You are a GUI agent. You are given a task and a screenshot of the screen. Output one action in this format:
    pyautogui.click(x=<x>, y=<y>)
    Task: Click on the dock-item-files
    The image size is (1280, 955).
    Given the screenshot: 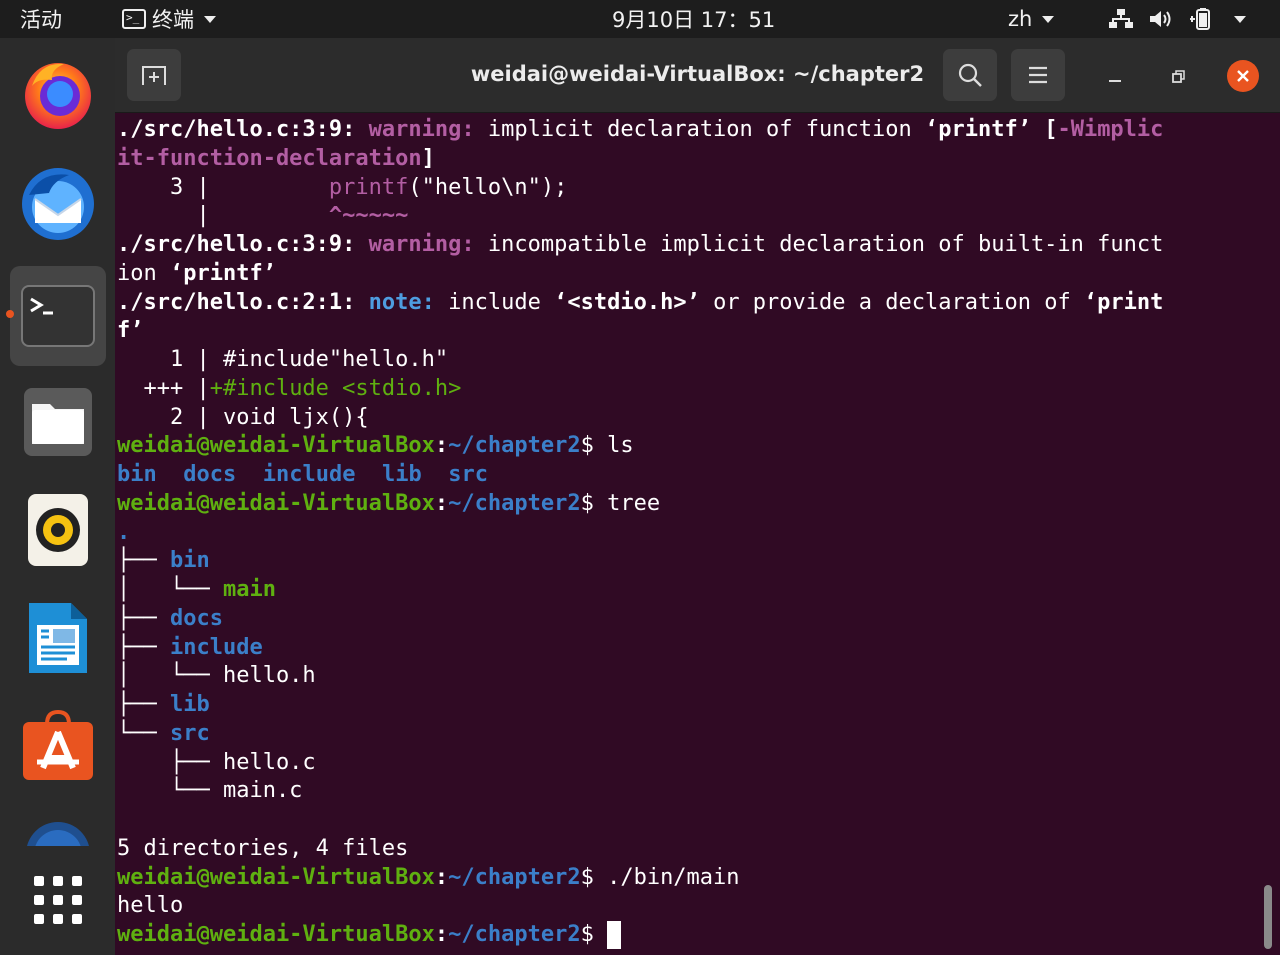 What is the action you would take?
    pyautogui.click(x=58, y=422)
    